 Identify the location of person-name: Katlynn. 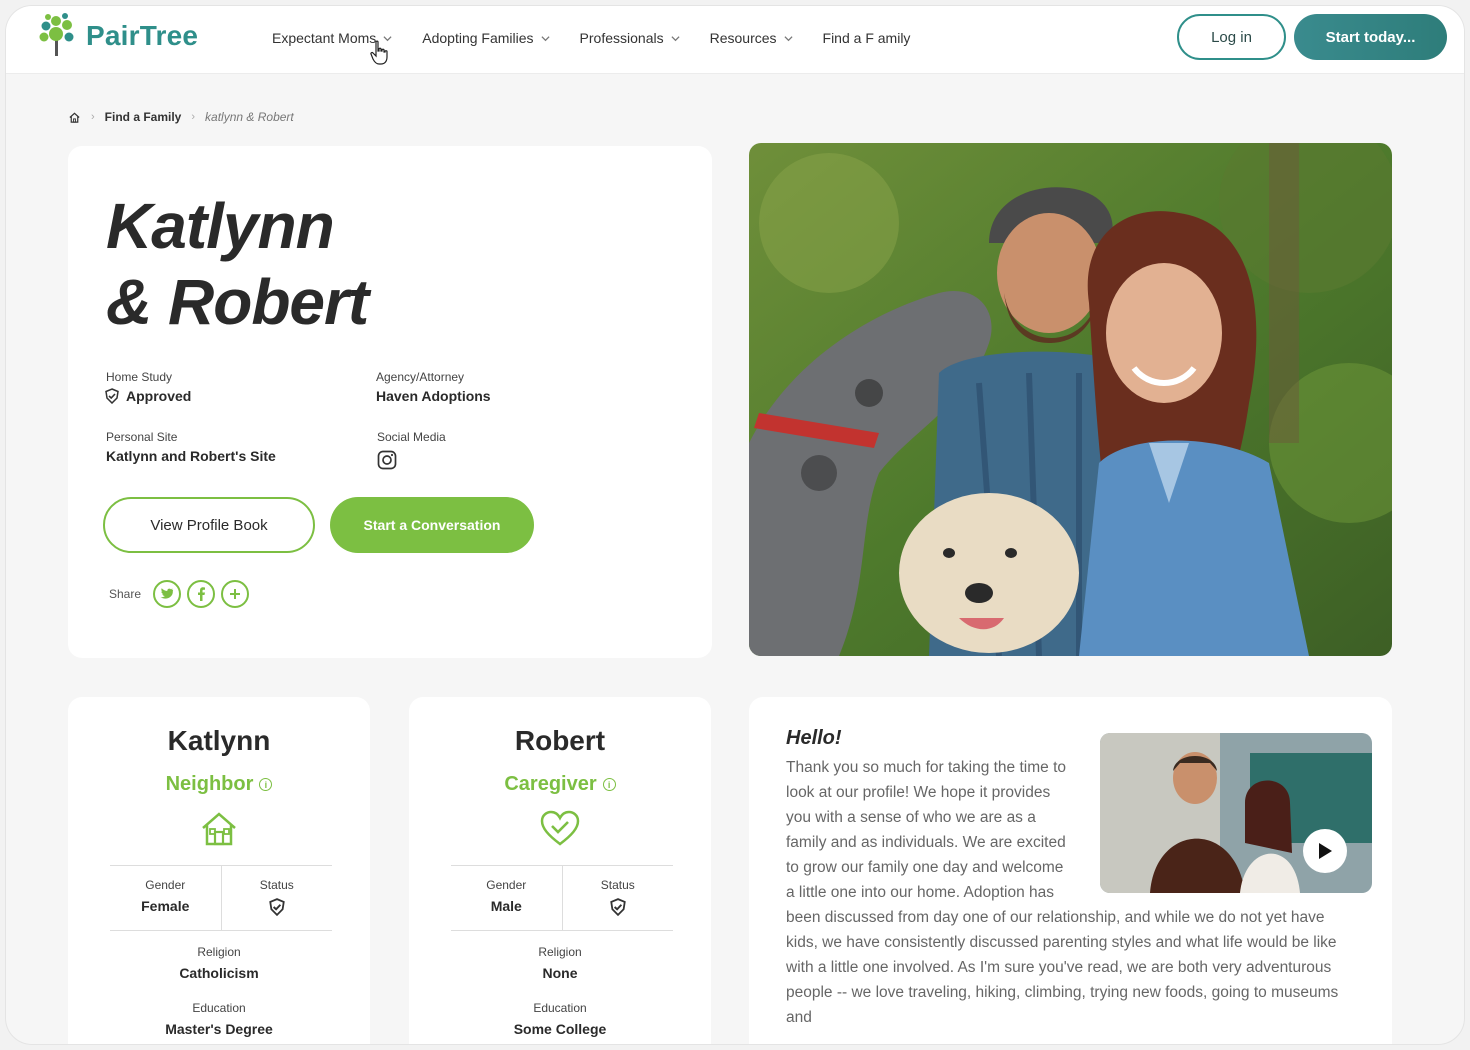
(219, 740).